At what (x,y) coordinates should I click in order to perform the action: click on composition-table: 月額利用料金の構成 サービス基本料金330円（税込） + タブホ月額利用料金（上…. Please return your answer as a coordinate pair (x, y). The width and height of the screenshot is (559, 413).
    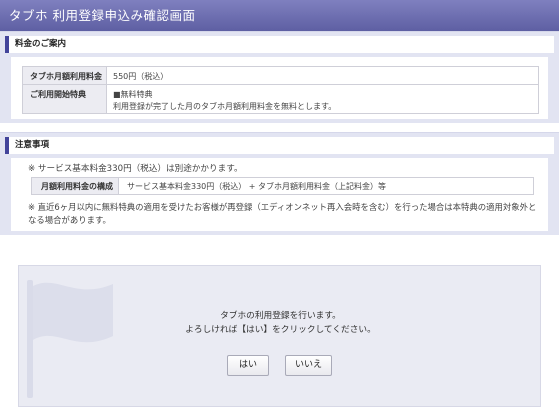
    Looking at the image, I should click on (282, 186).